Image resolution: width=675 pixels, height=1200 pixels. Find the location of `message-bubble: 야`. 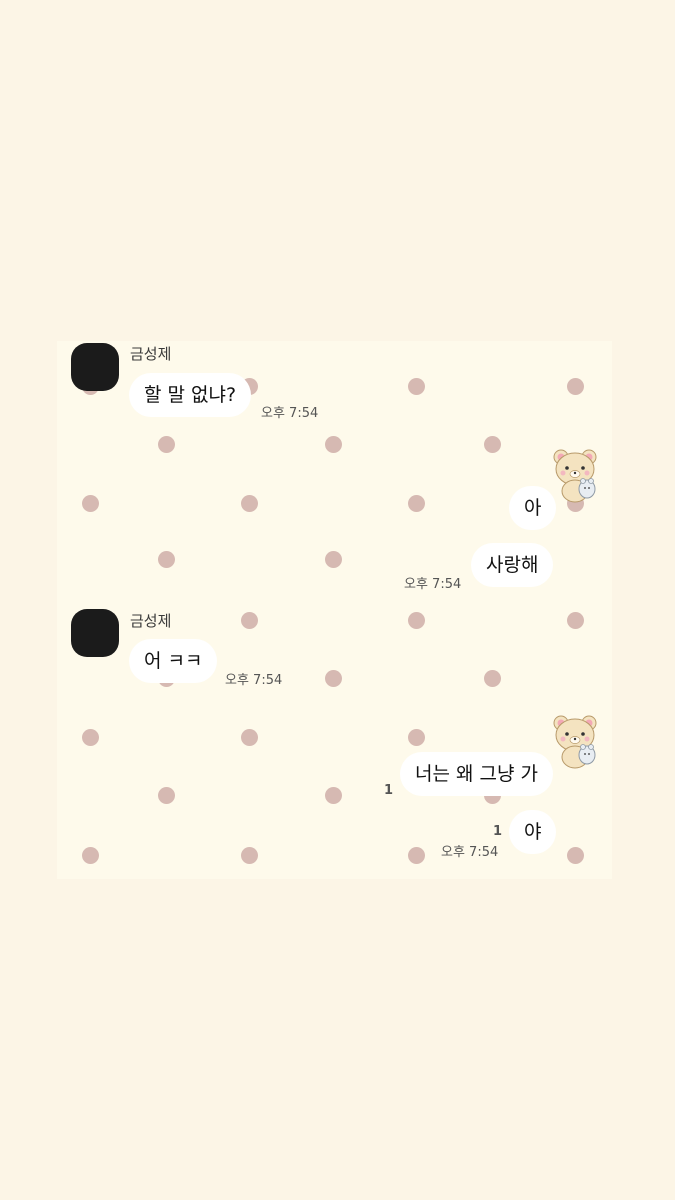

message-bubble: 야 is located at coordinates (533, 832).